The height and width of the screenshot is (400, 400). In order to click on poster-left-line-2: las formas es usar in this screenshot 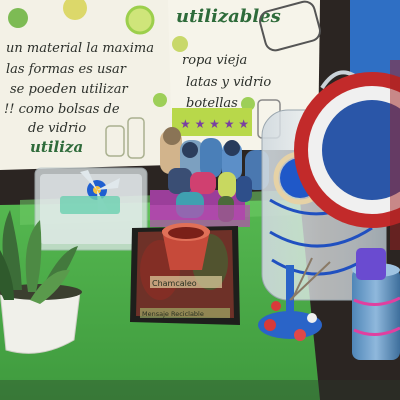, I will do `click(66, 69)`.